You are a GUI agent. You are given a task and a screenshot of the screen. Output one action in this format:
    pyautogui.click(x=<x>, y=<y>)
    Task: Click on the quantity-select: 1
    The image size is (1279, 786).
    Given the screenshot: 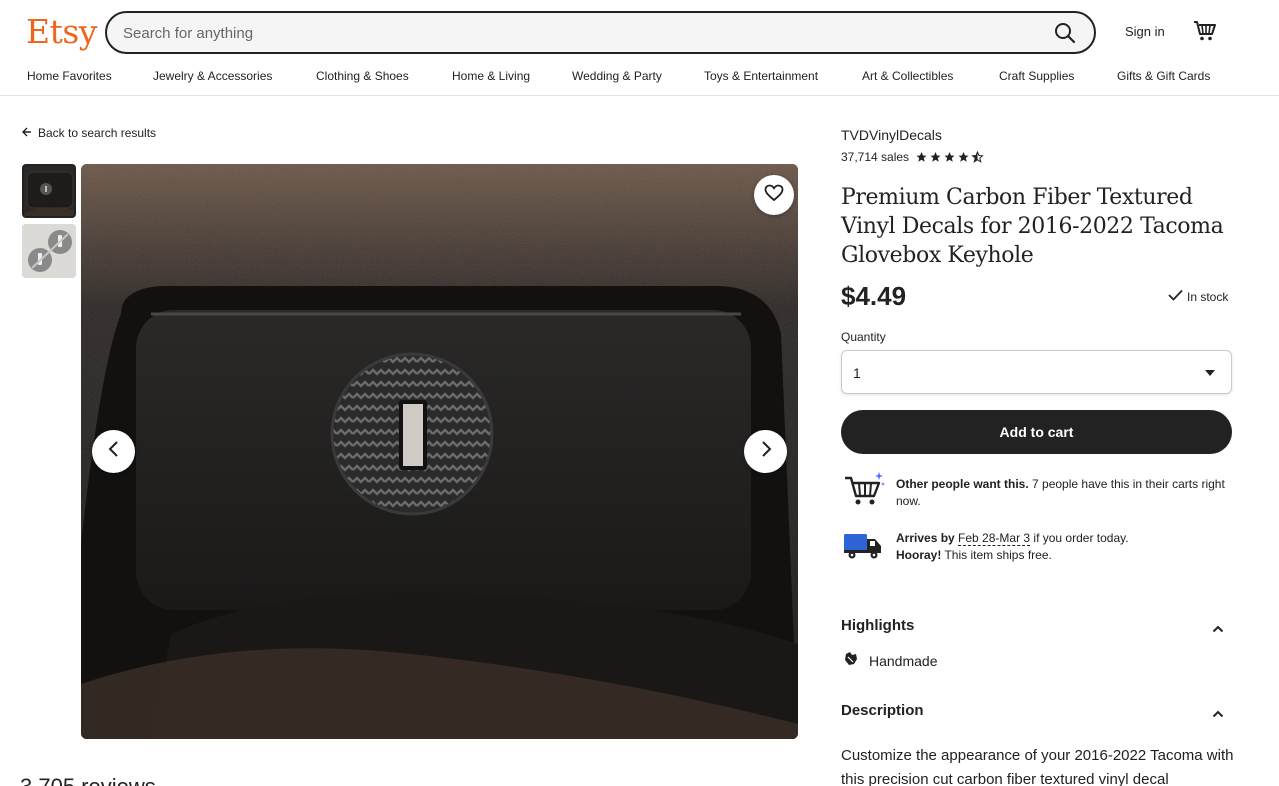 What is the action you would take?
    pyautogui.click(x=1036, y=372)
    